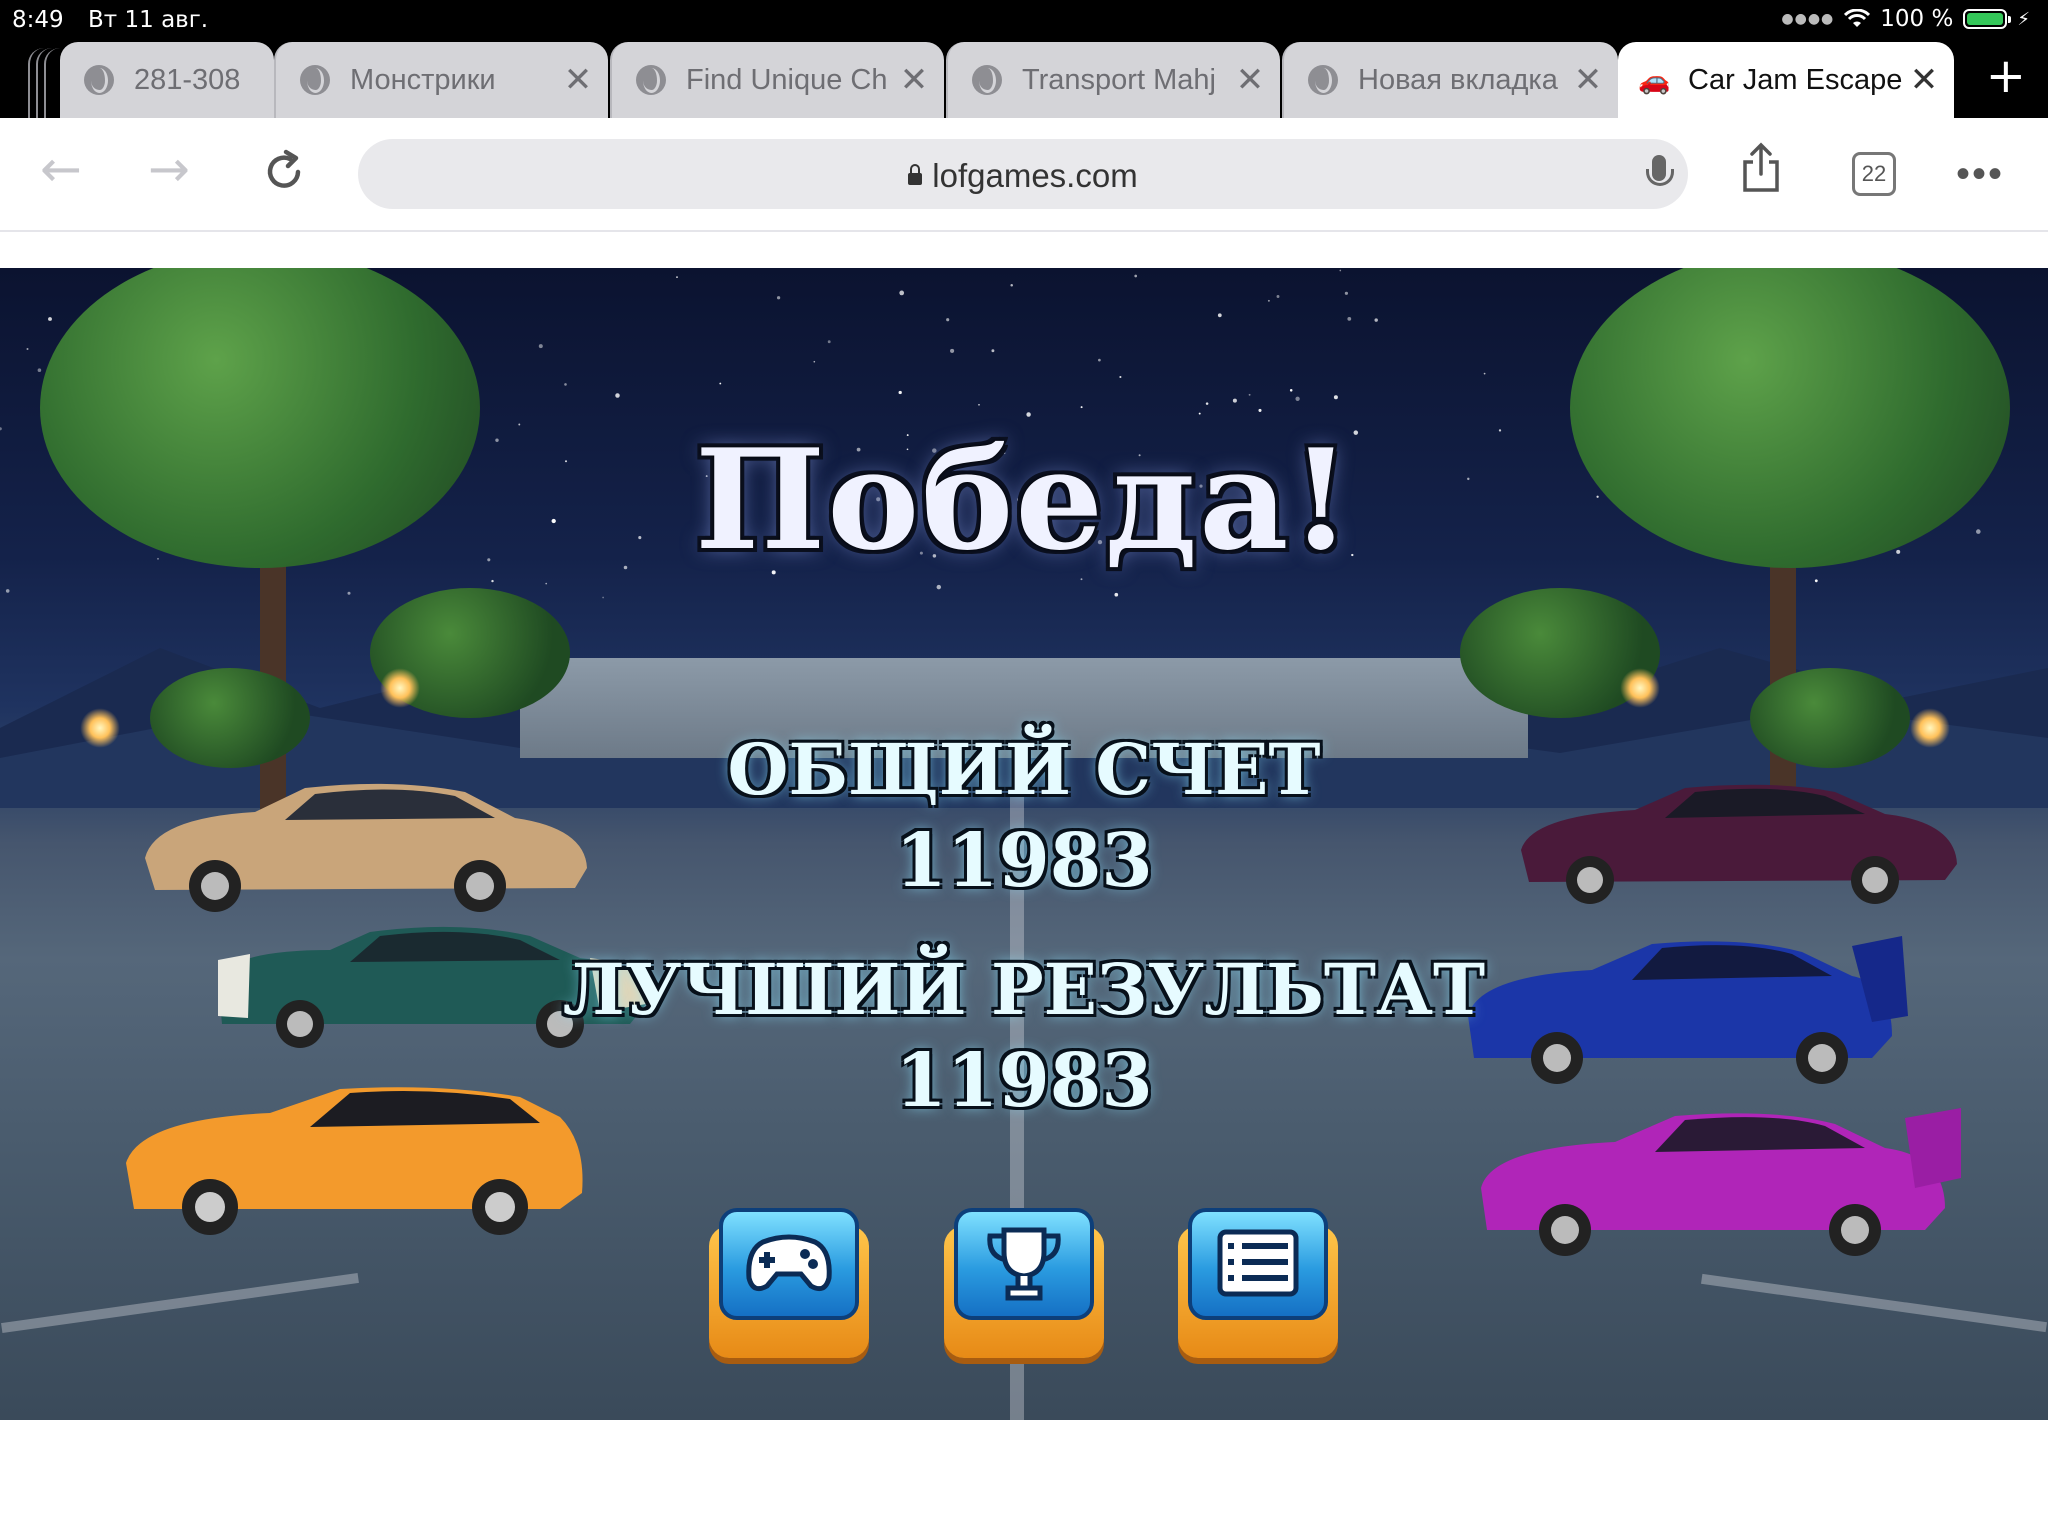 The width and height of the screenshot is (2048, 1536). Describe the element at coordinates (187, 79) in the screenshot. I see `tab-title: 281-308` at that location.